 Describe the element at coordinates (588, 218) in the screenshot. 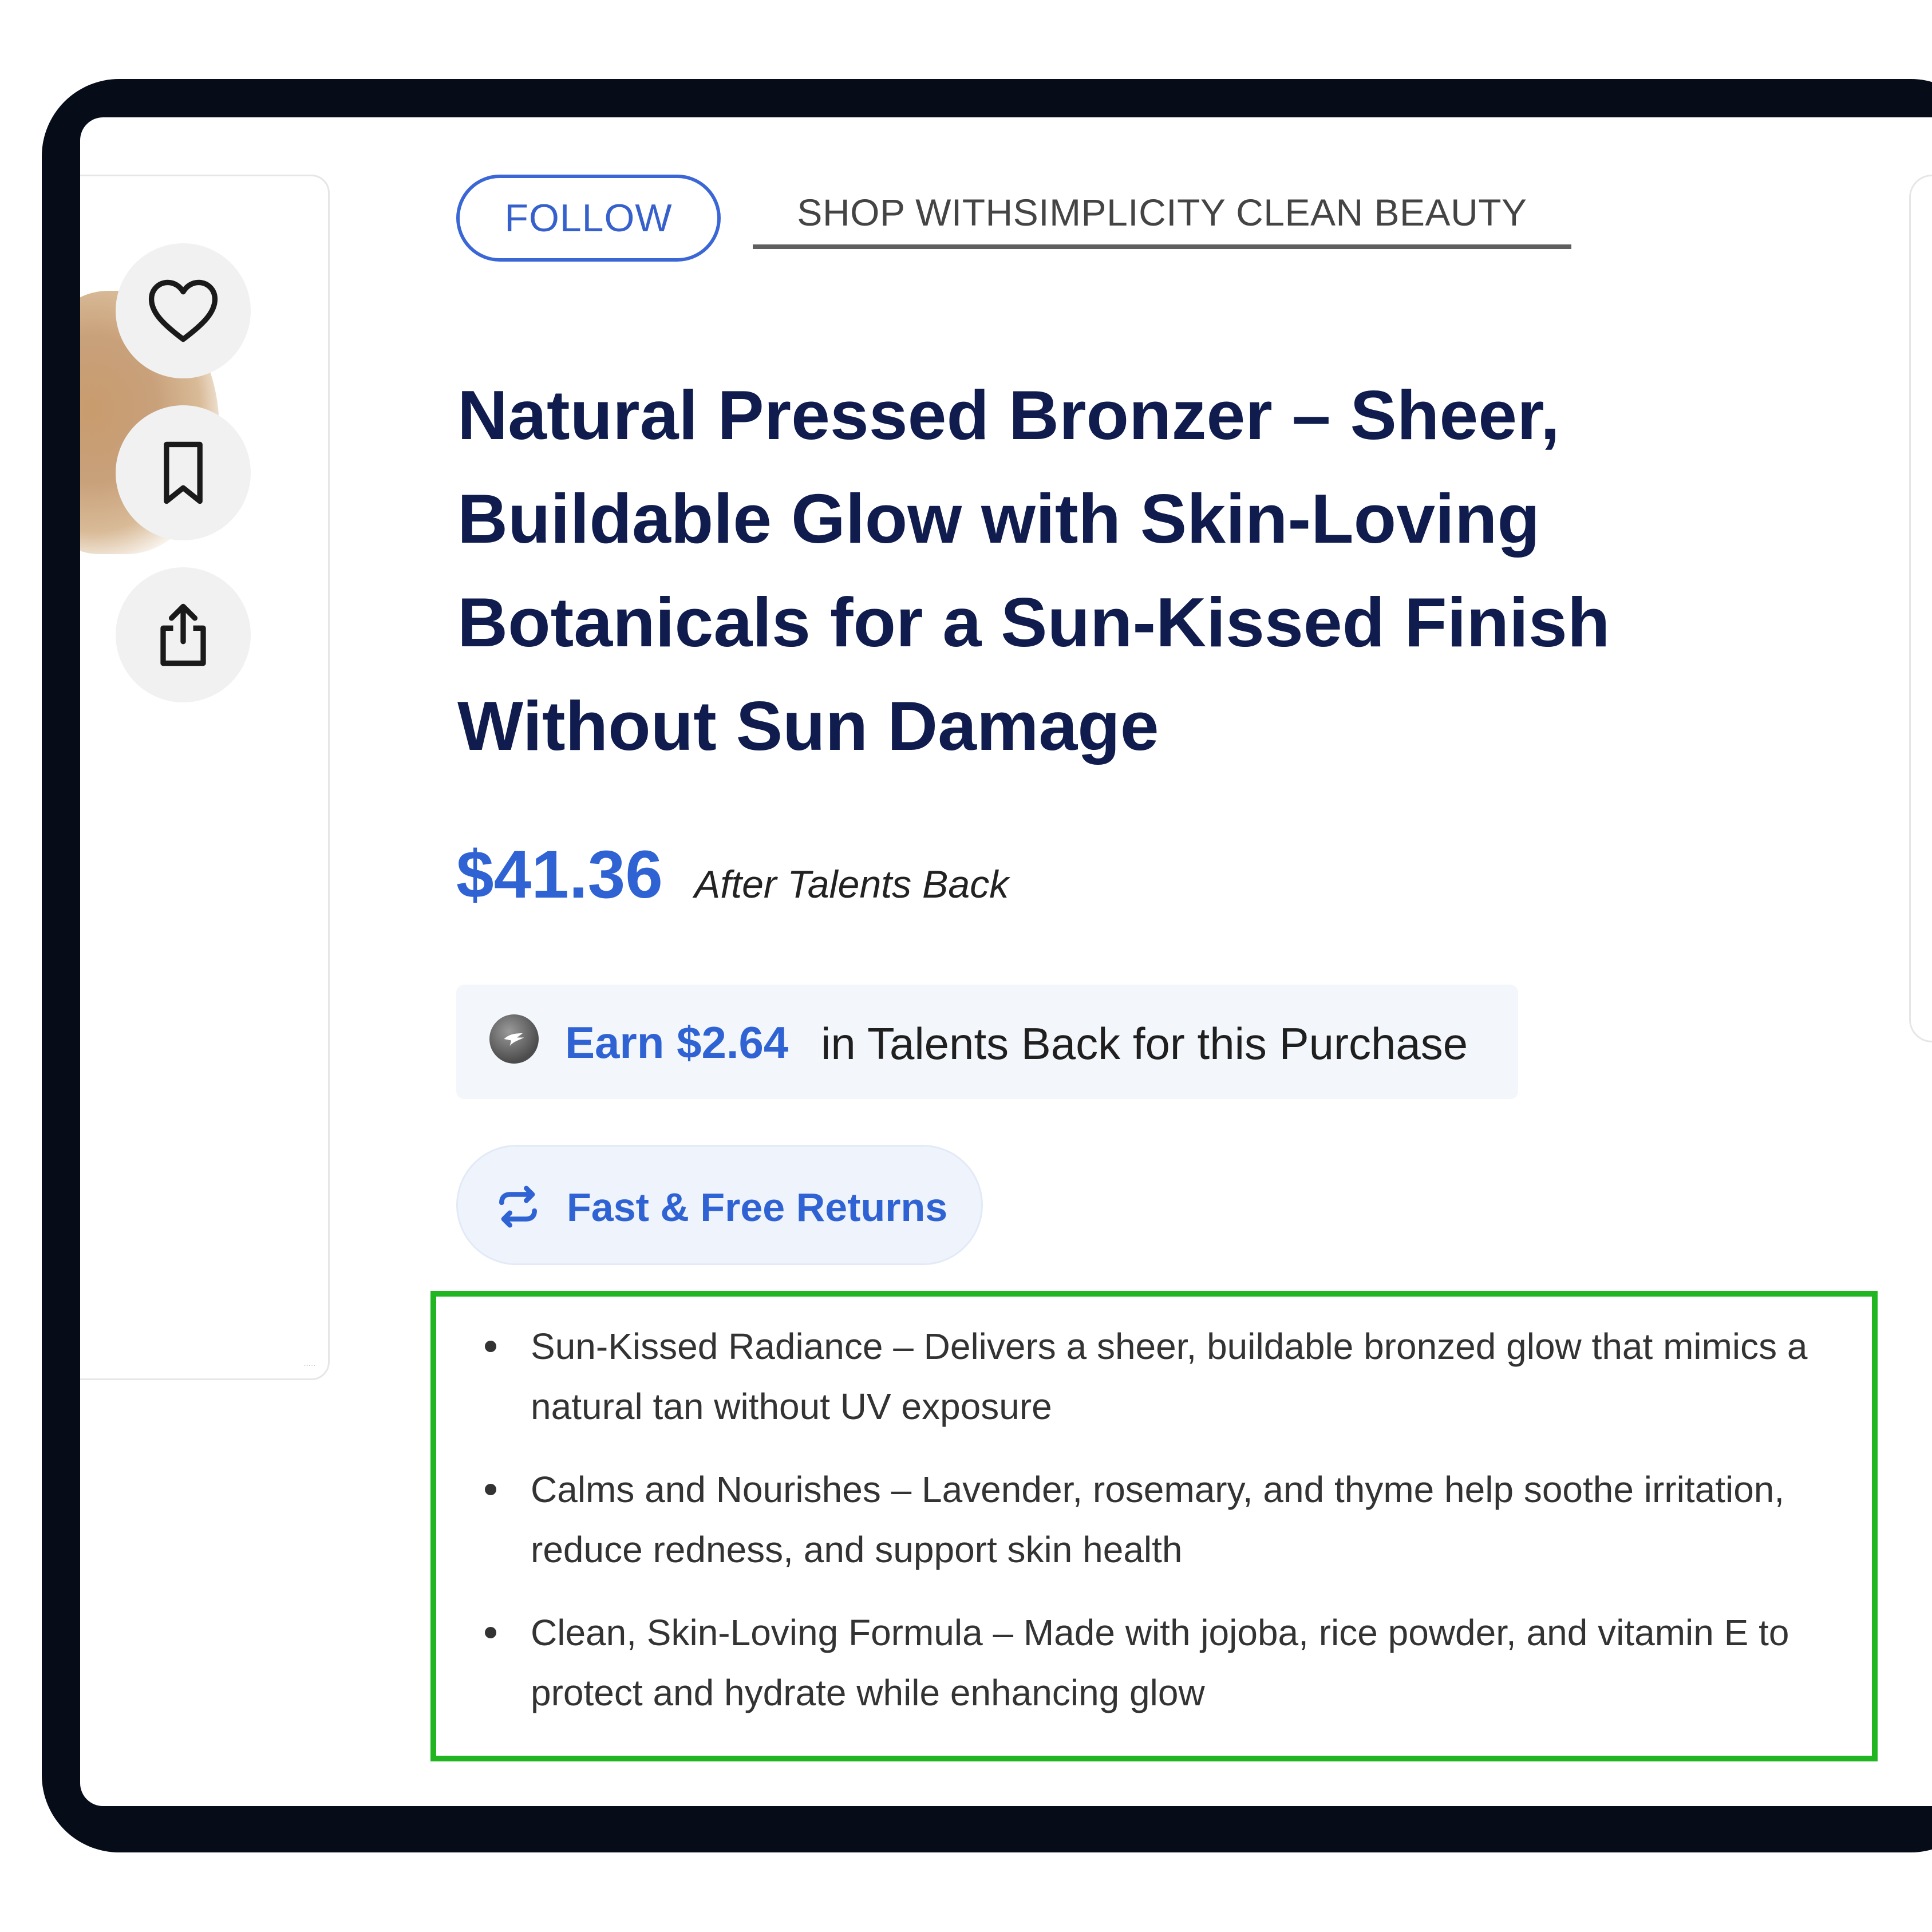

I see `follow-button: FOLLOW` at that location.